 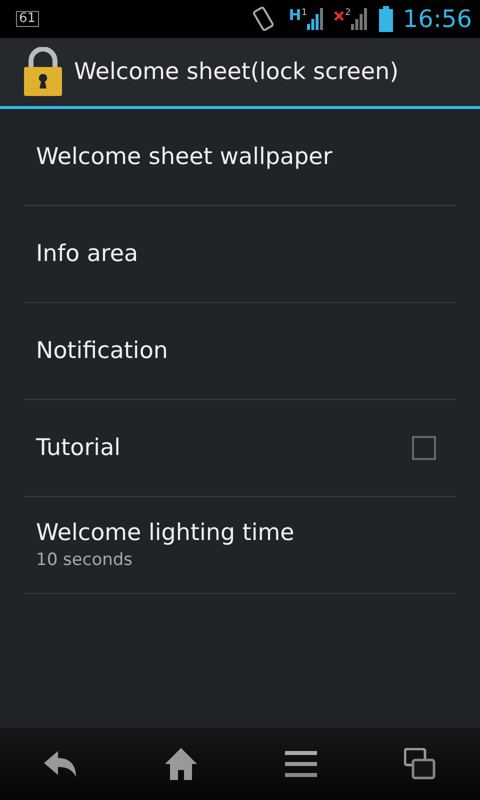 I want to click on menu-icon, so click(x=300, y=764).